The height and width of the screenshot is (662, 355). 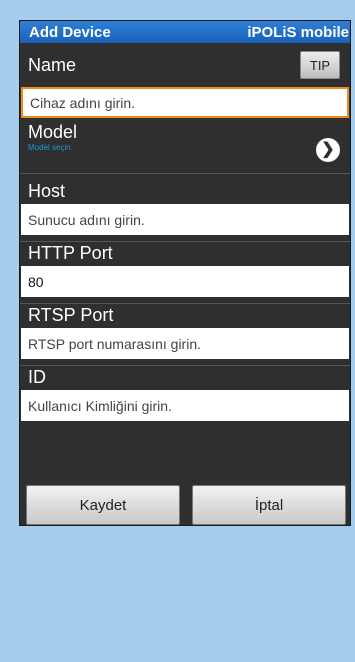 I want to click on title-bar: Add Device iPOLiS mobile, so click(x=185, y=32).